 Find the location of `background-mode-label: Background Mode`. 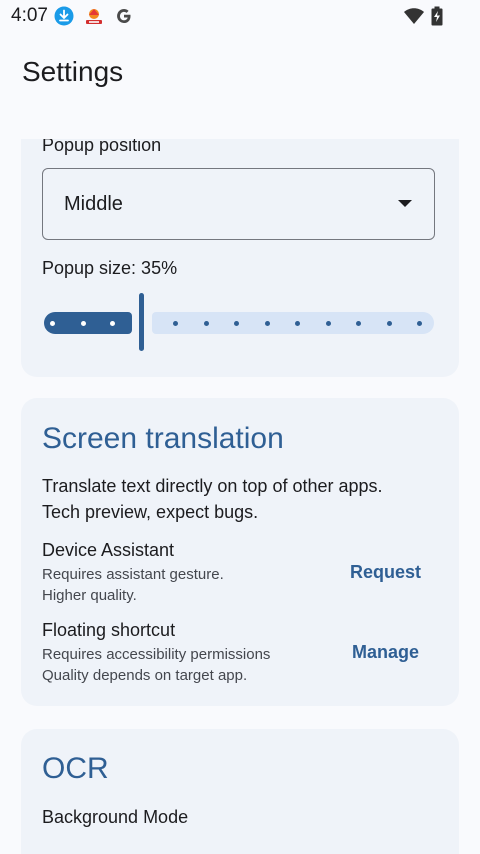

background-mode-label: Background Mode is located at coordinates (115, 817).